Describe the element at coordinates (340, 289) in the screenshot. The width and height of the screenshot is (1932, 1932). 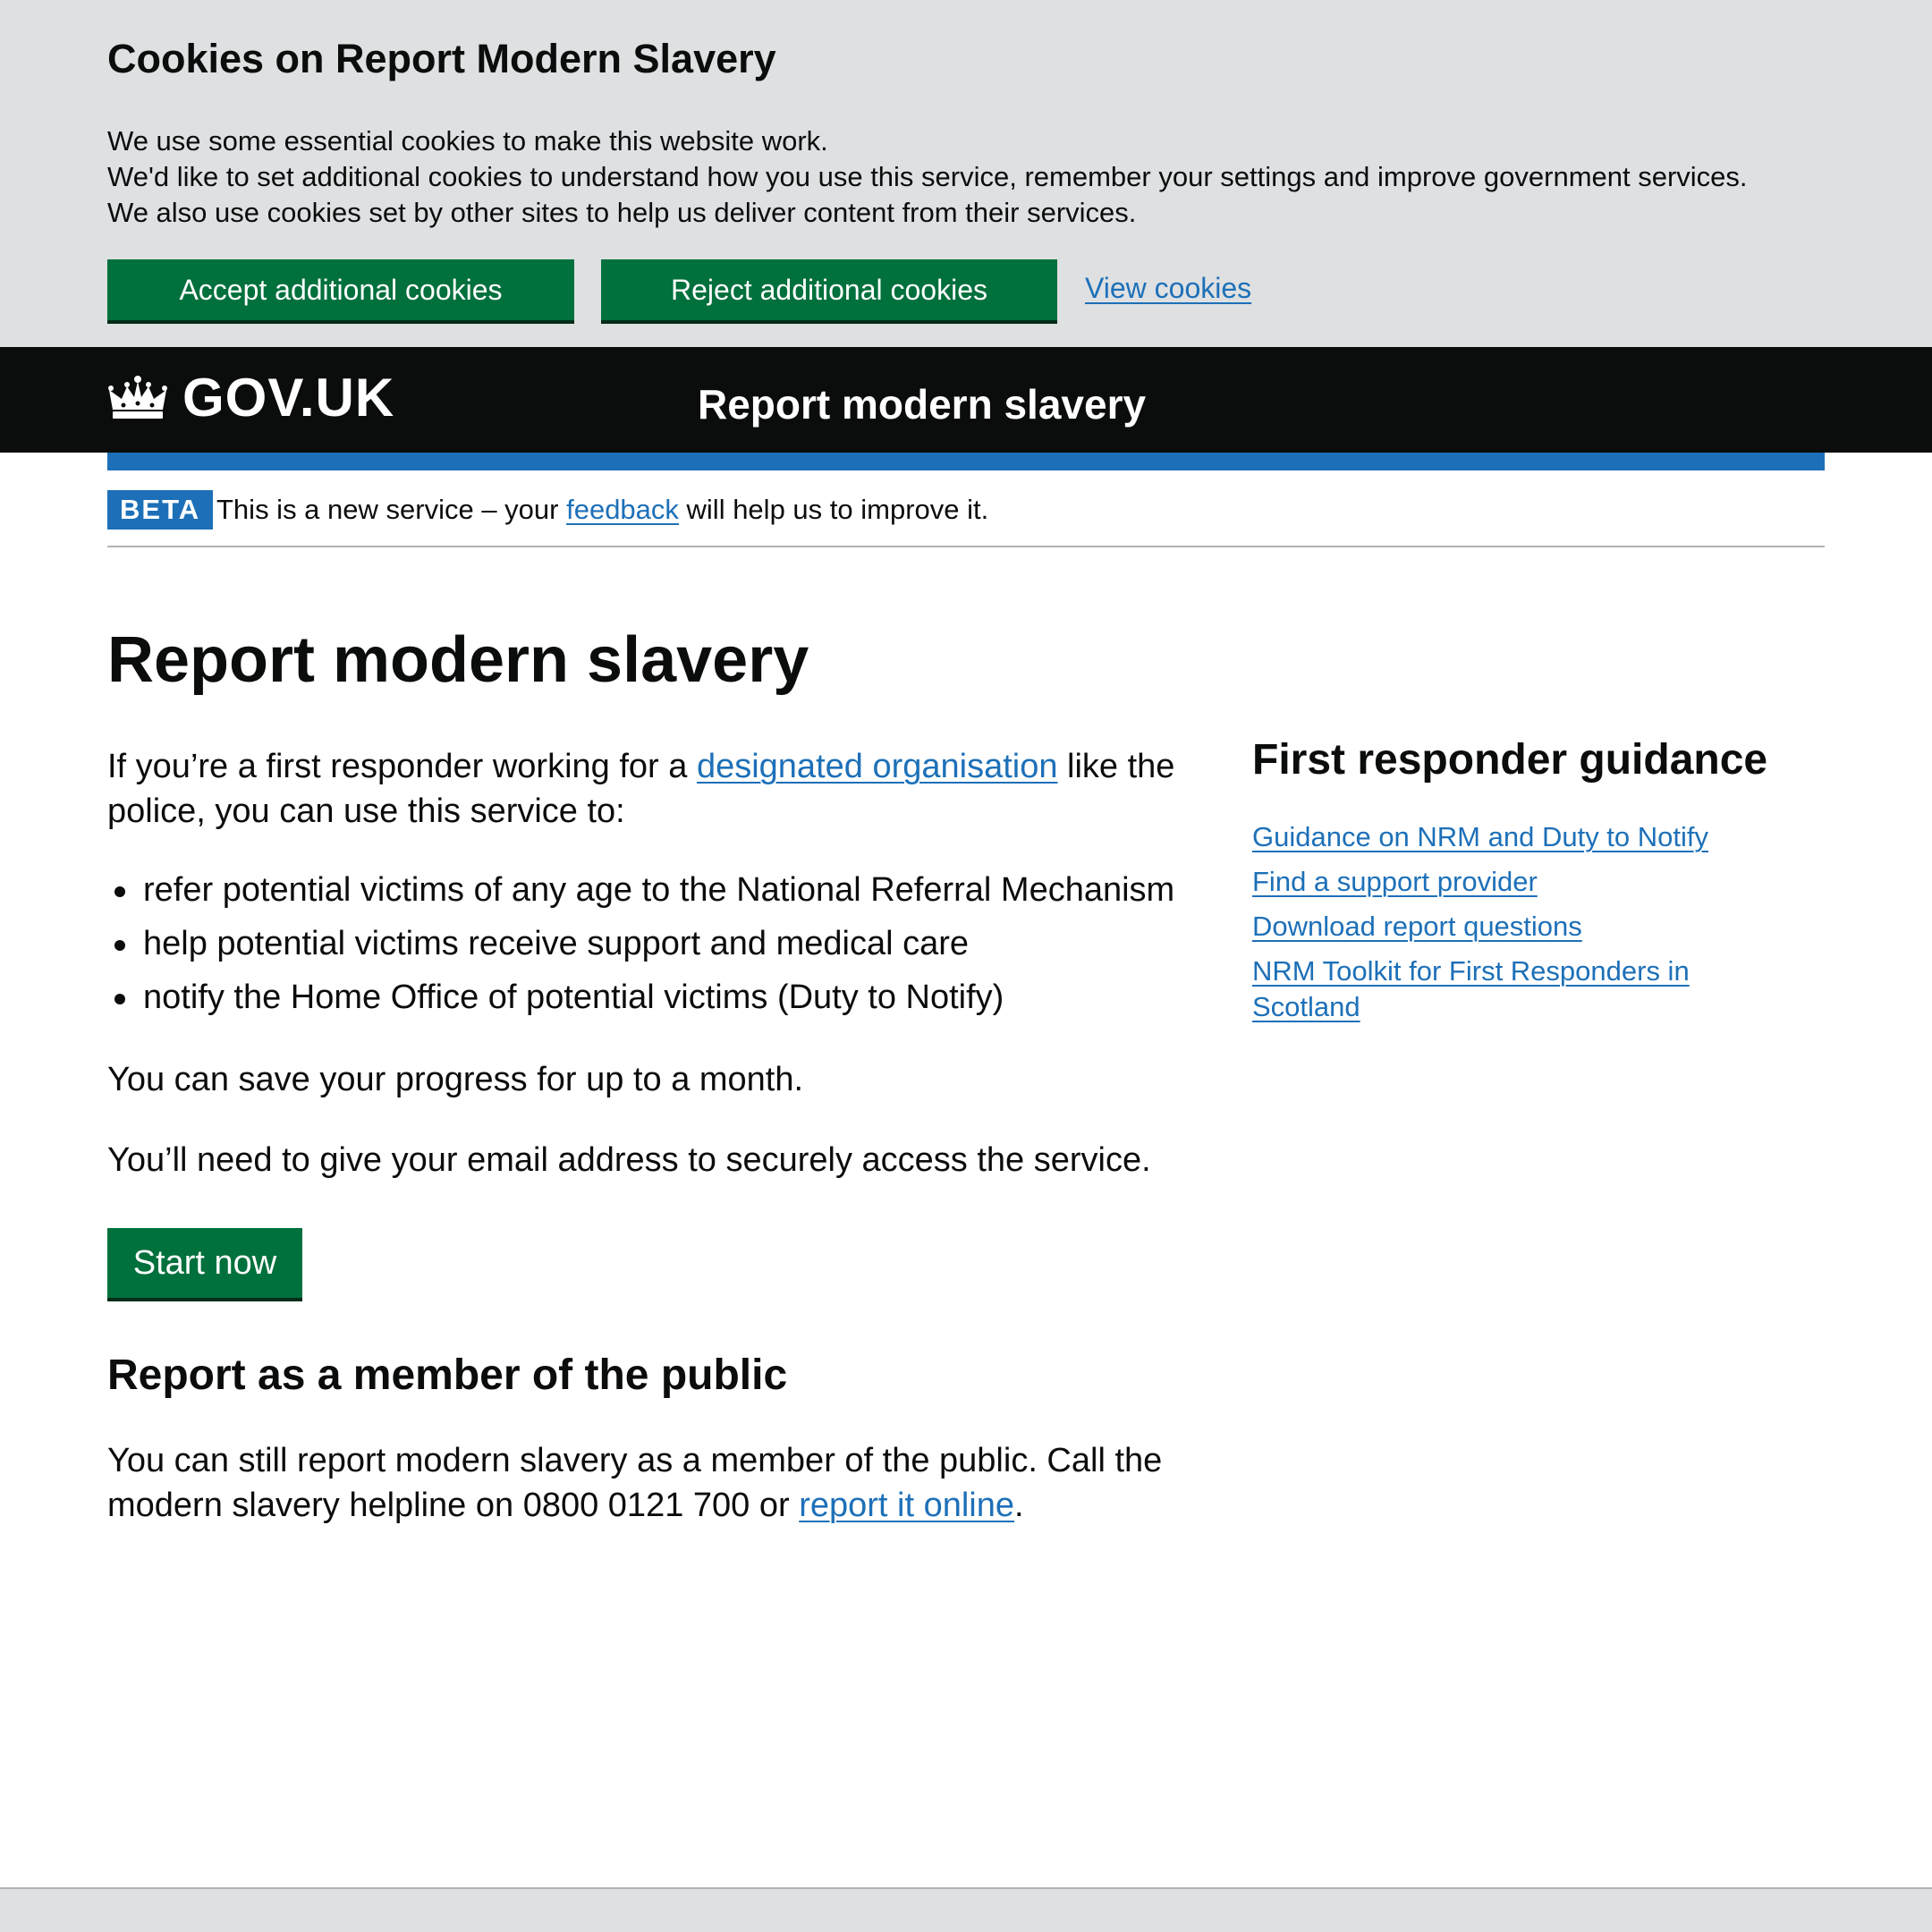
I see `accept-cookies-button: Accept additional cookies` at that location.